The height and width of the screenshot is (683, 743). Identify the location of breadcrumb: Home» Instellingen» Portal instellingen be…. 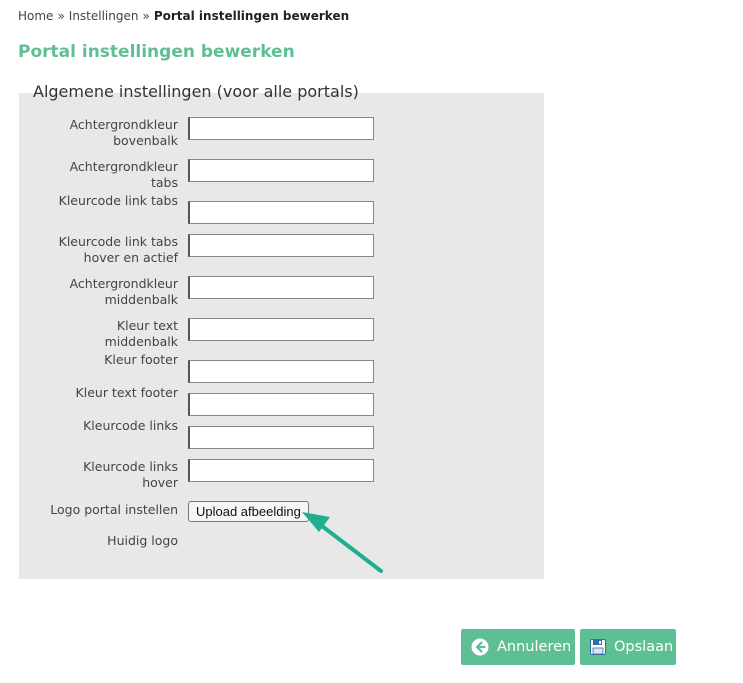
(183, 16).